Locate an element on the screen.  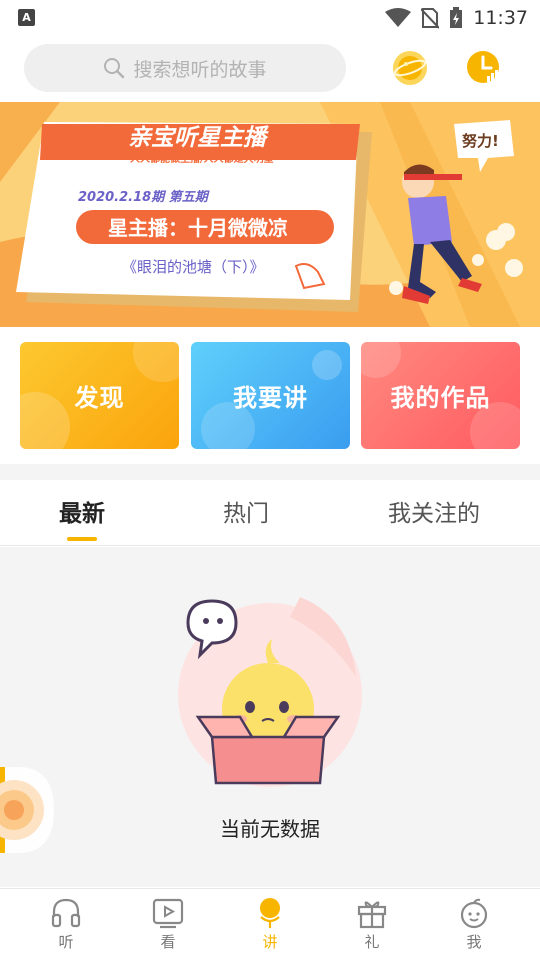
section-divider is located at coordinates (270, 472).